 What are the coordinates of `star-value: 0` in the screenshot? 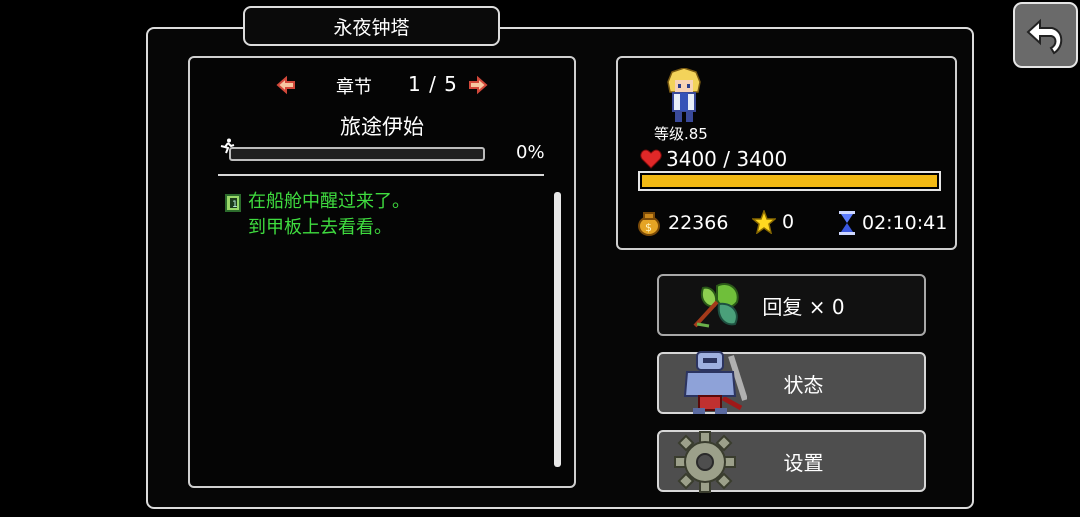 It's located at (788, 222).